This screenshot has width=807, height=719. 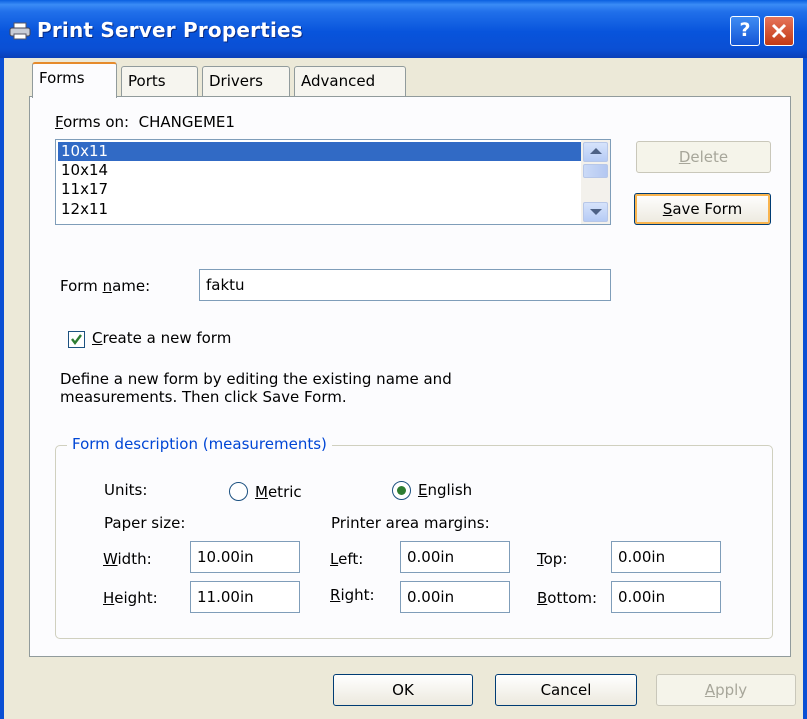 I want to click on save-label: ave Form, so click(x=707, y=209).